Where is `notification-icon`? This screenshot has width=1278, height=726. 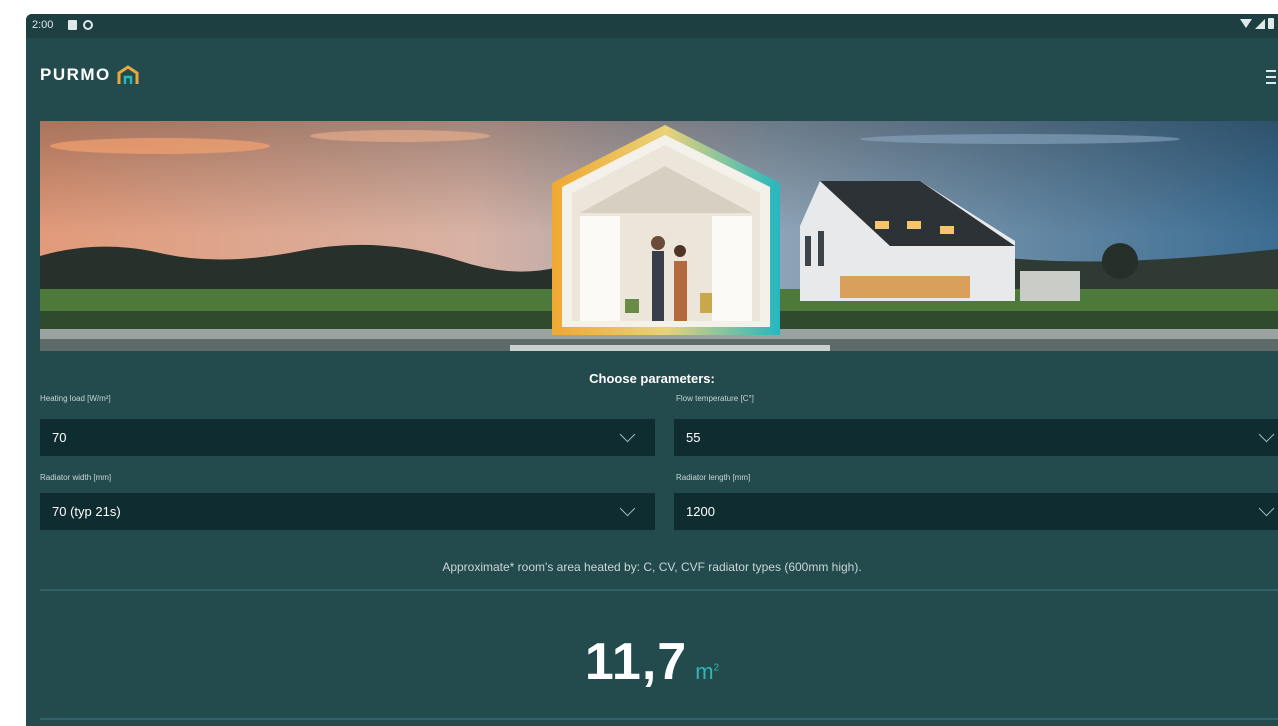 notification-icon is located at coordinates (72, 25).